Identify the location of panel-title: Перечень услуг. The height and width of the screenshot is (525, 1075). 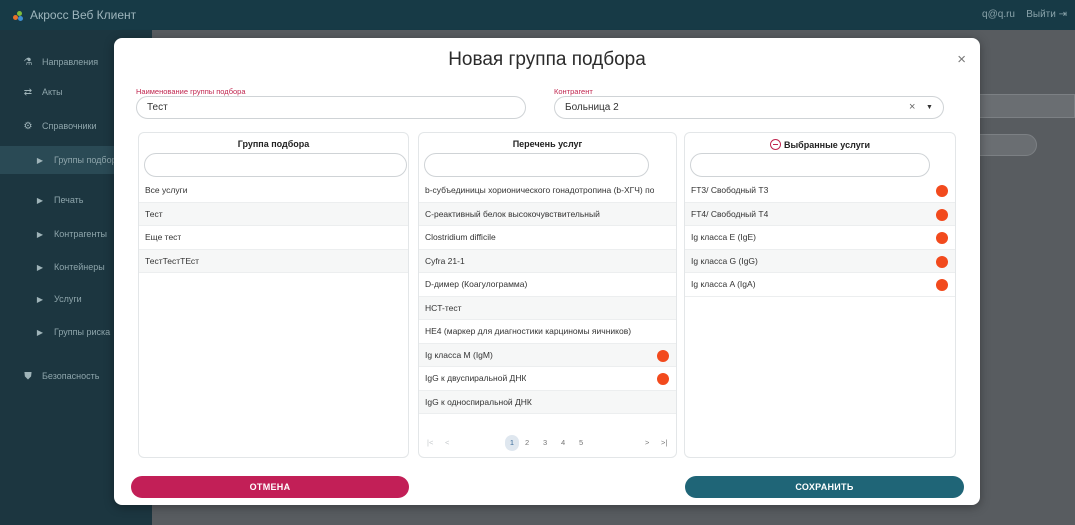
(547, 144).